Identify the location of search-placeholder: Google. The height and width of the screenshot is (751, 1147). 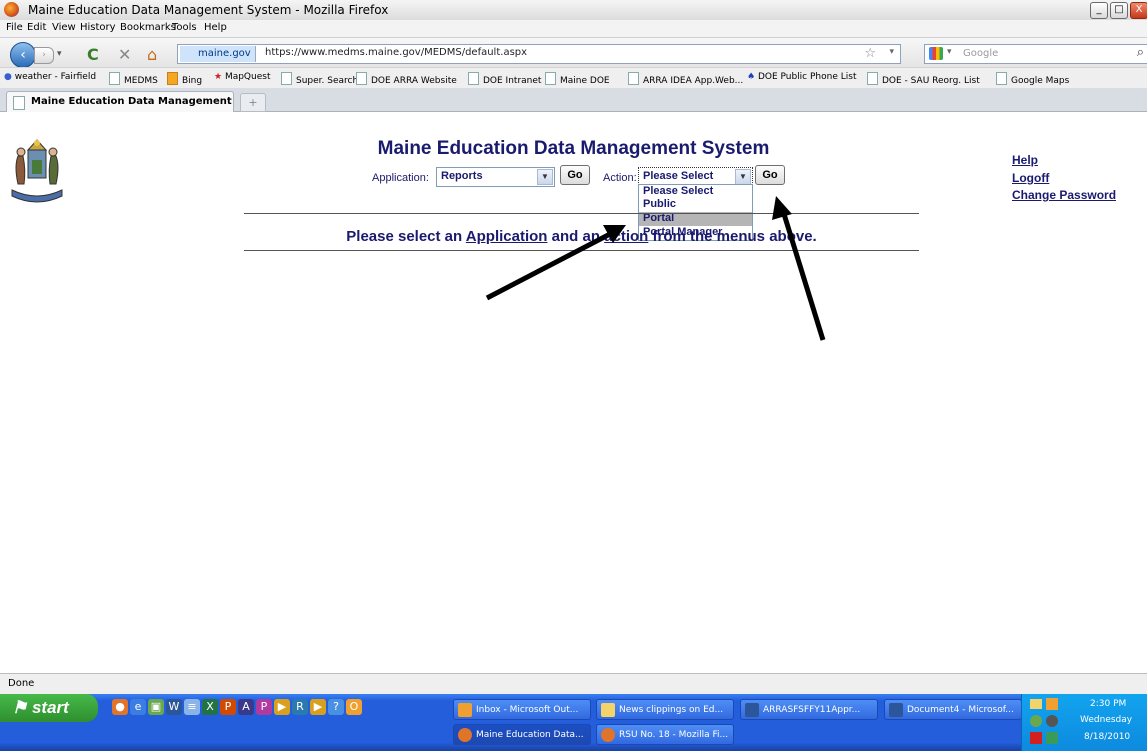
(980, 53).